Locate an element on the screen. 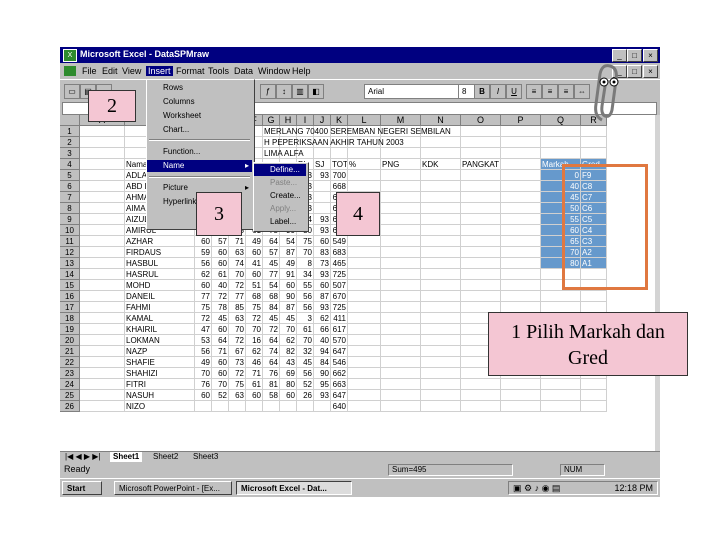 This screenshot has height=540, width=720. row-header: 10 is located at coordinates (70, 230).